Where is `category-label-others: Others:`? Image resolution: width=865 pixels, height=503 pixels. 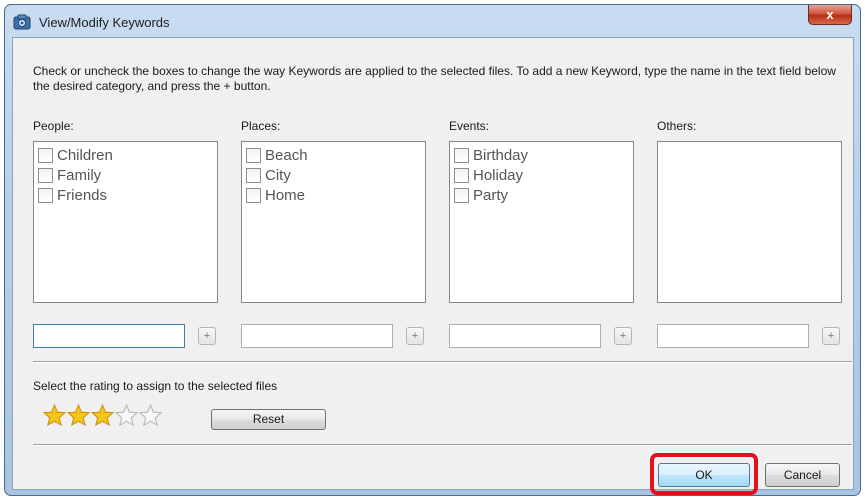 category-label-others: Others: is located at coordinates (677, 126).